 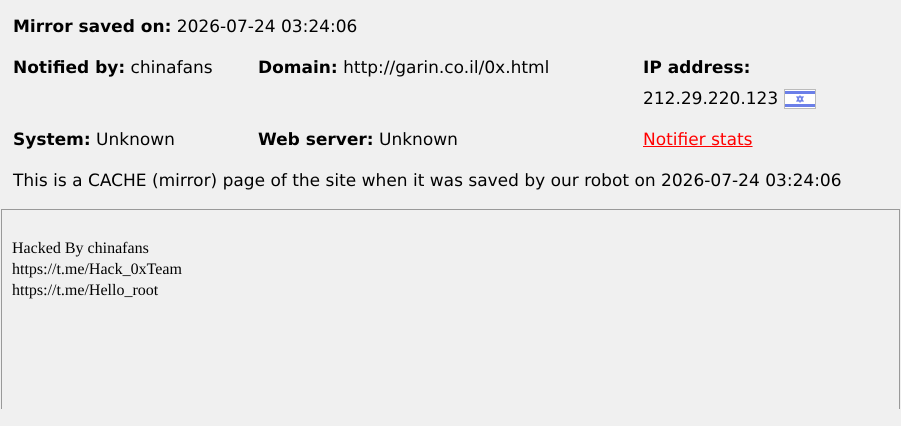 I want to click on cache-notice: This is a CACHE (mirror) page of the site when it was saved by our robot on 2026-07-24 03:24:06, so click(x=428, y=181).